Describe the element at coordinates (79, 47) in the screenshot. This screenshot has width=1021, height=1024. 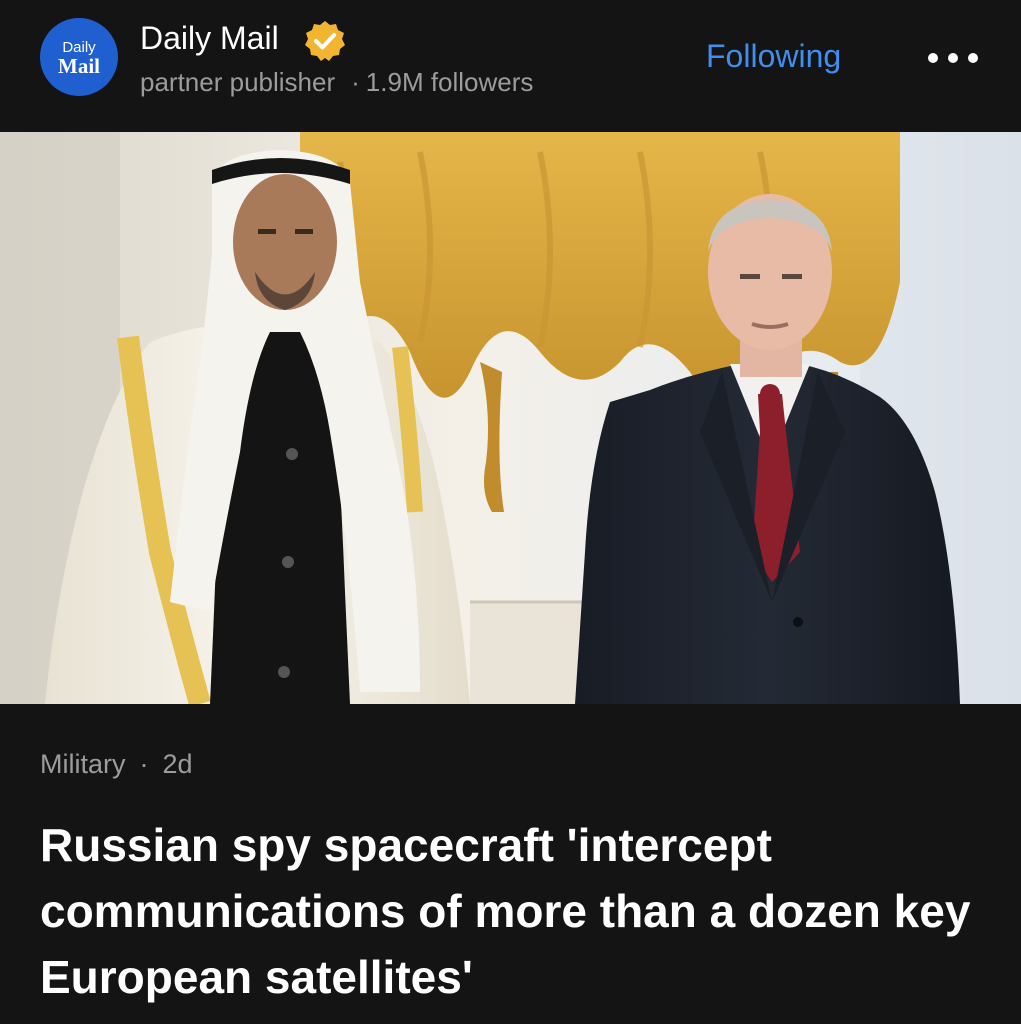
I see `logo-line-1: Daily` at that location.